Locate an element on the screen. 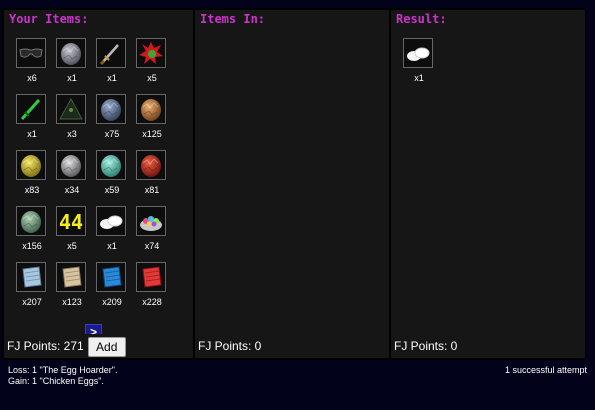 The image size is (595, 410). orange-egg-icon is located at coordinates (151, 109).